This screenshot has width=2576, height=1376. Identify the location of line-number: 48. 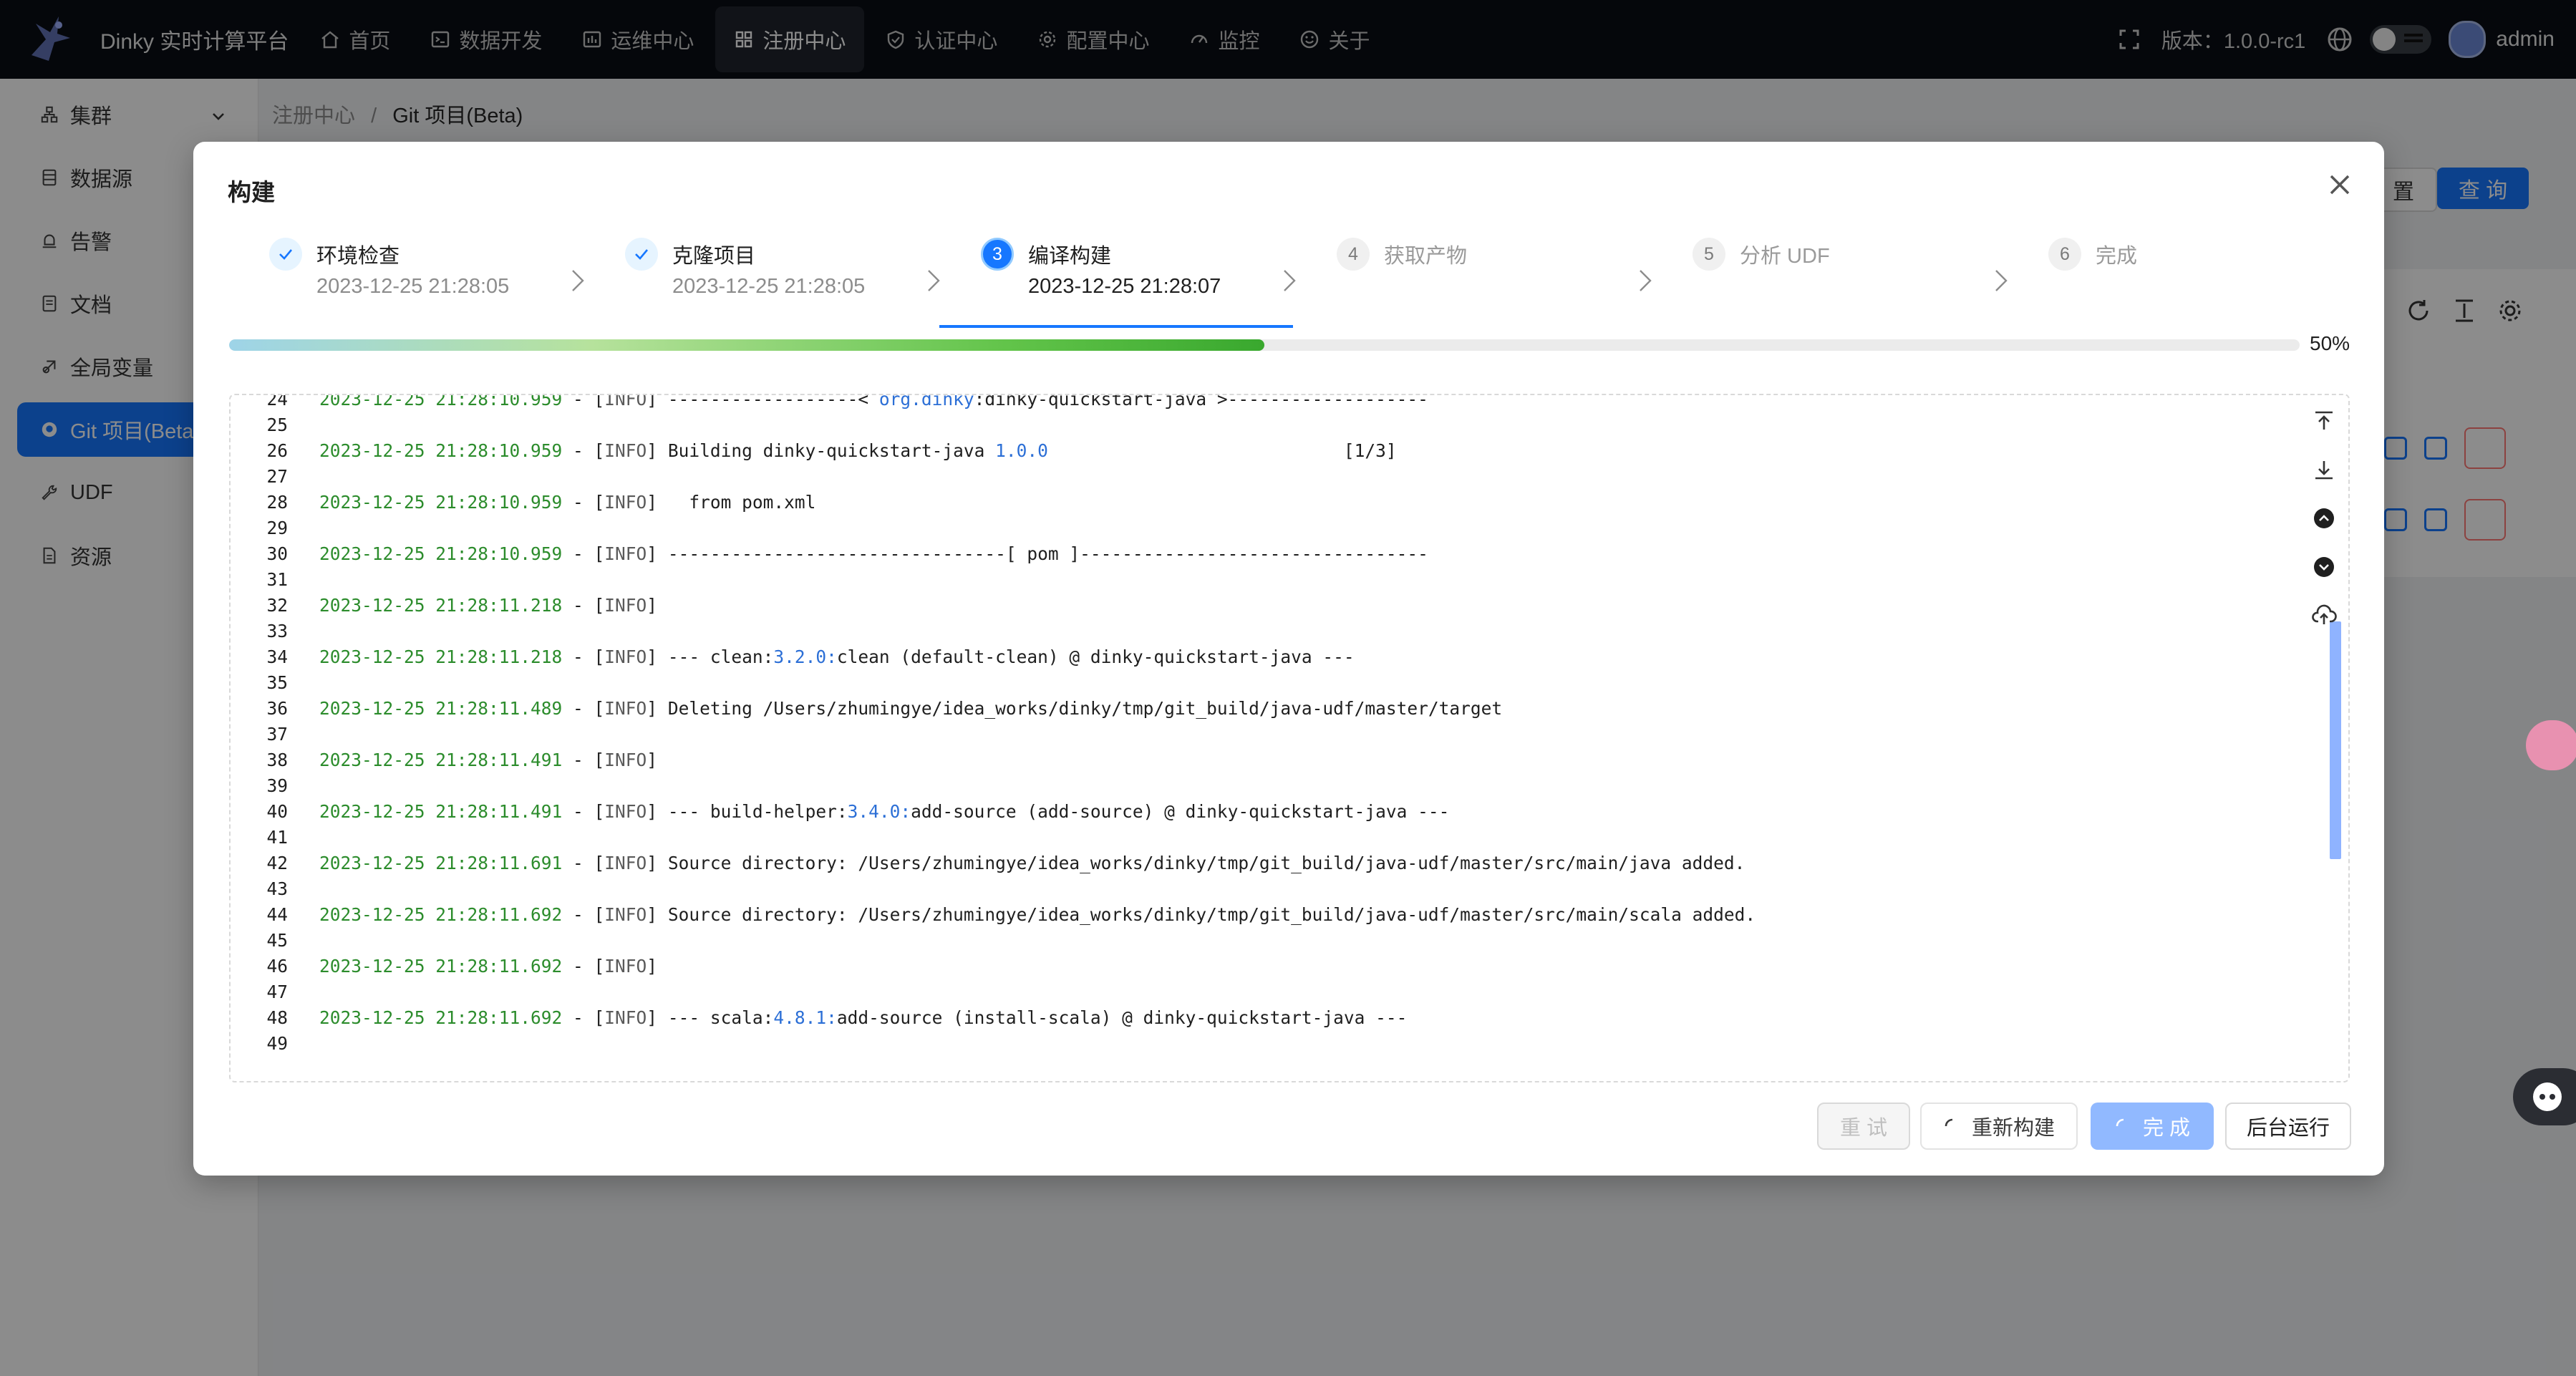
(277, 1017).